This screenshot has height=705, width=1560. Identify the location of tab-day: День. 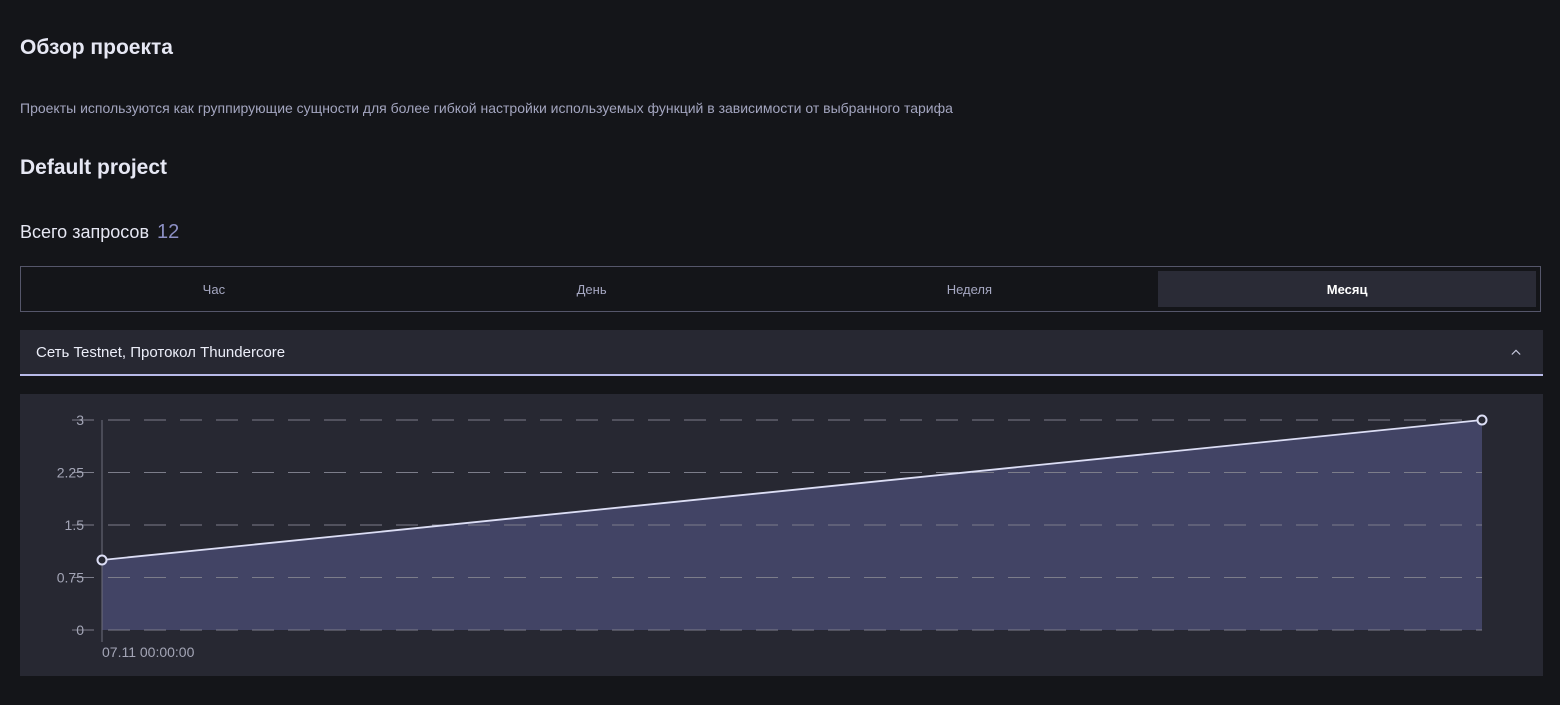
(592, 289).